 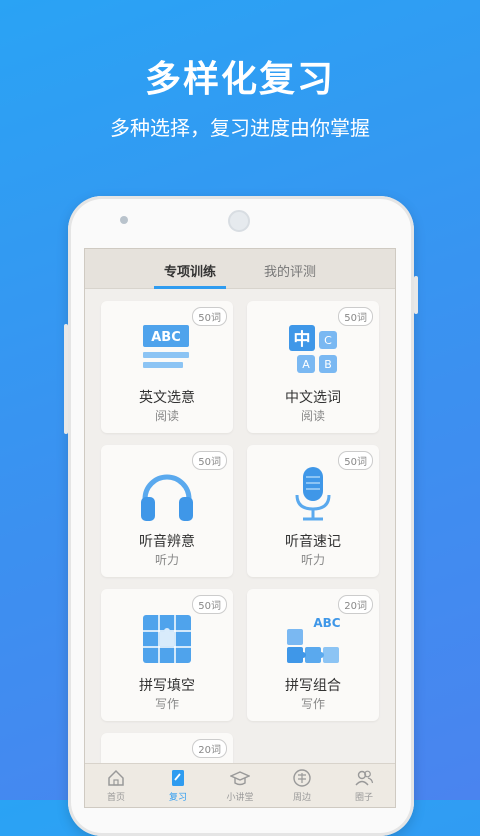 I want to click on card-spelling-combine: 20词 ABC 拼写组合 写作, so click(x=313, y=655).